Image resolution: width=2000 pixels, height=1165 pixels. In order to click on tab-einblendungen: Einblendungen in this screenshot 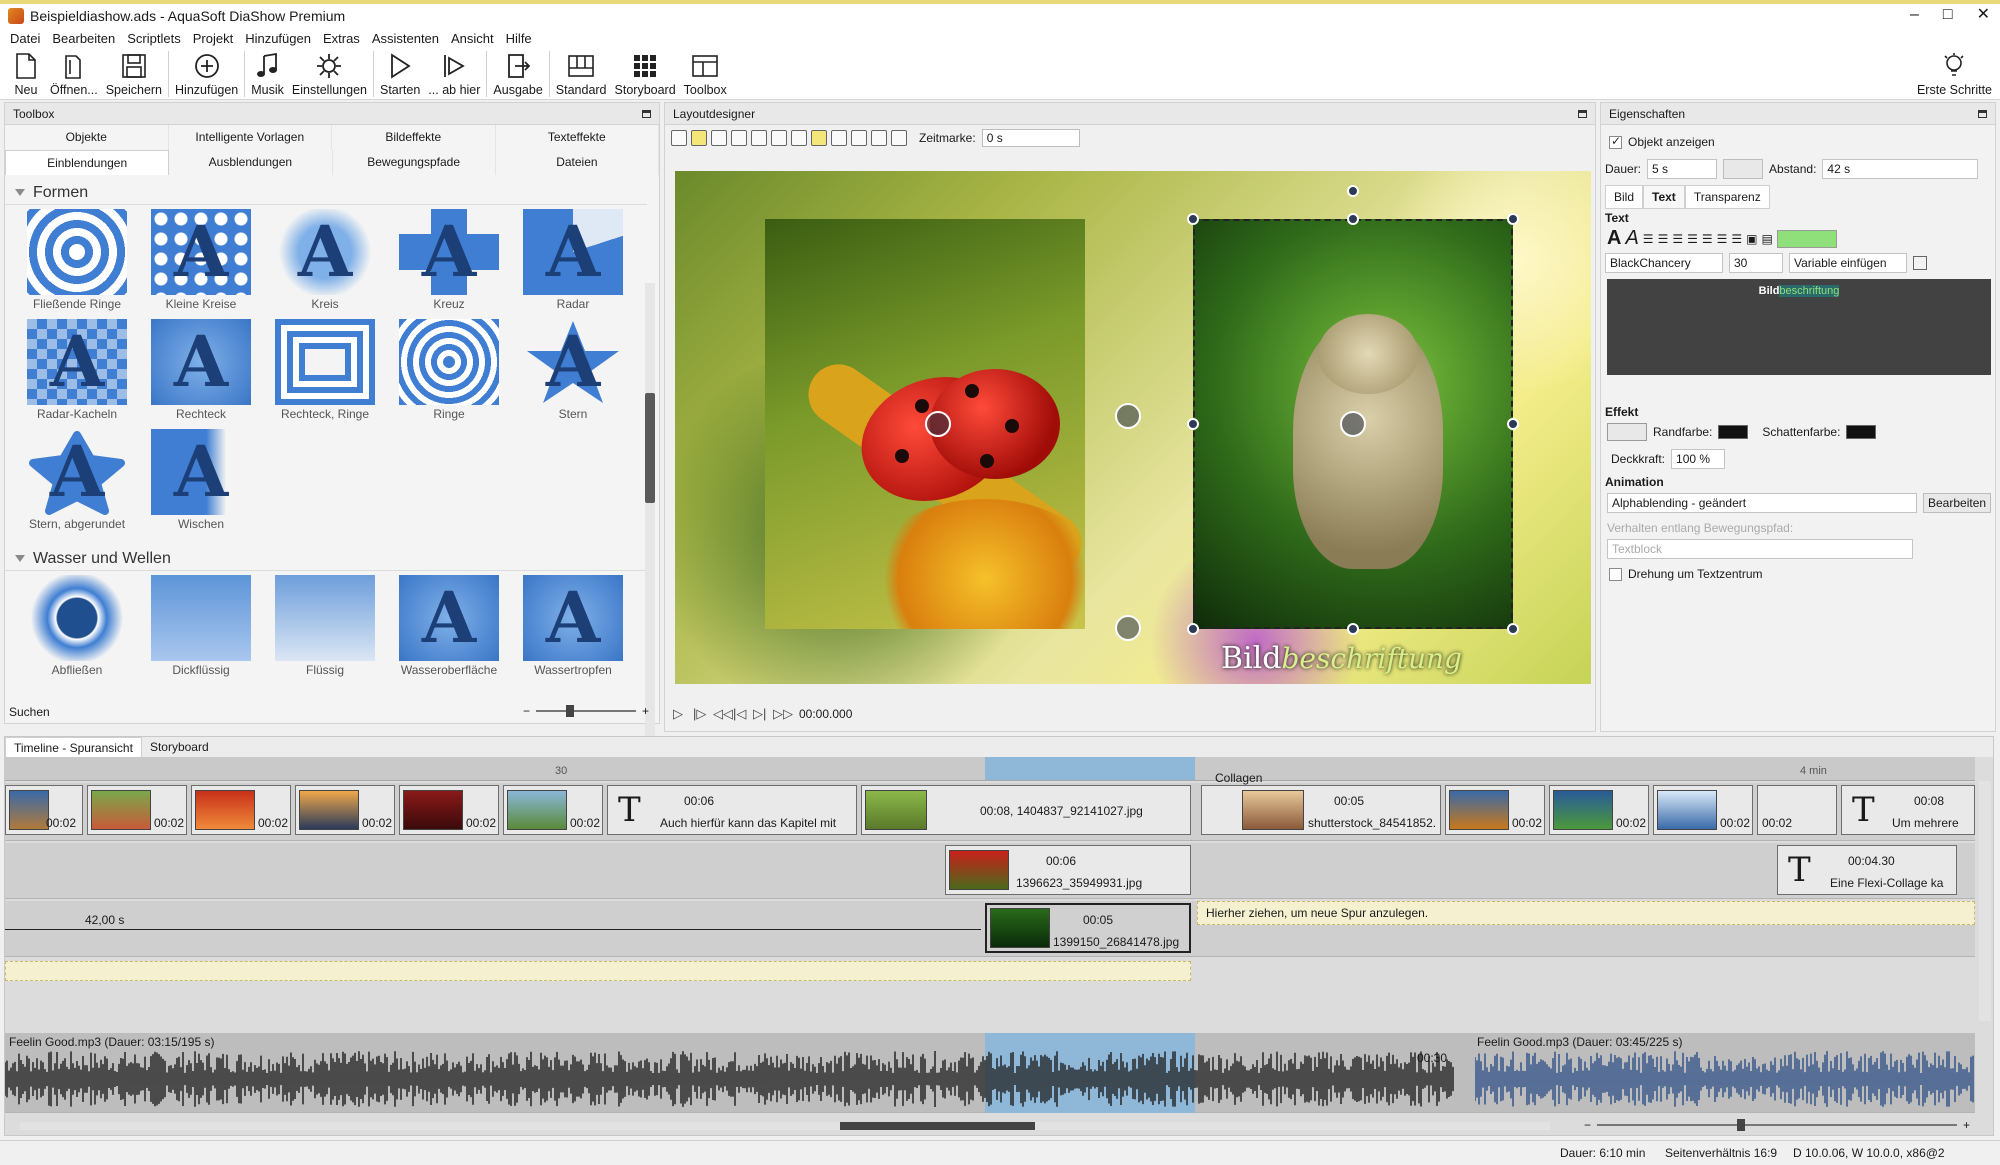, I will do `click(87, 162)`.